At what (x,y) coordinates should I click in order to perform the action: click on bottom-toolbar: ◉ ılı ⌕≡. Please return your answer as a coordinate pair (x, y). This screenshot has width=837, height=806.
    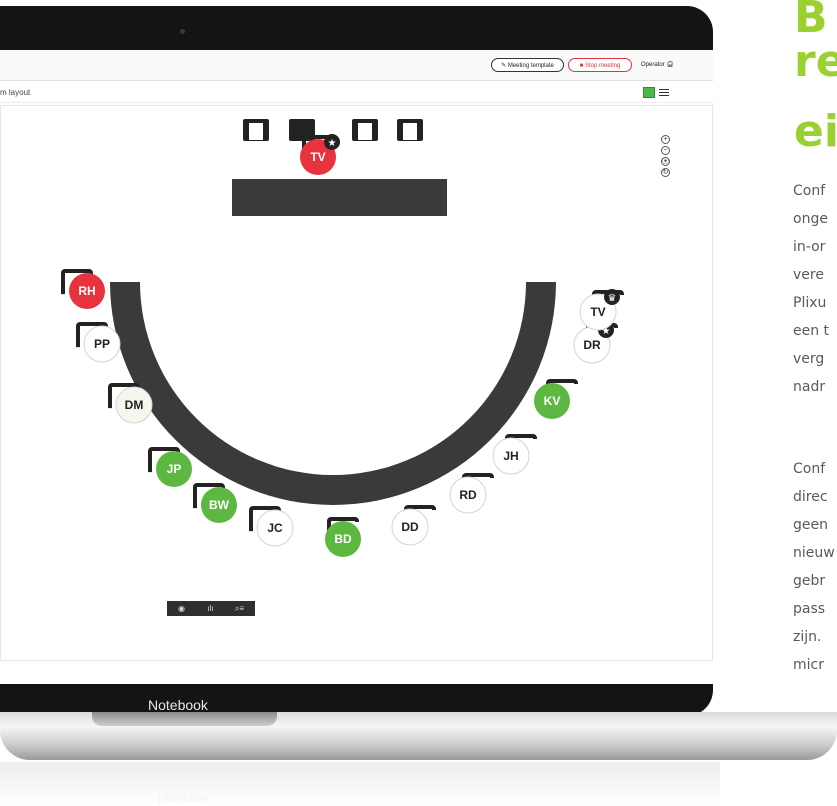
    Looking at the image, I should click on (211, 608).